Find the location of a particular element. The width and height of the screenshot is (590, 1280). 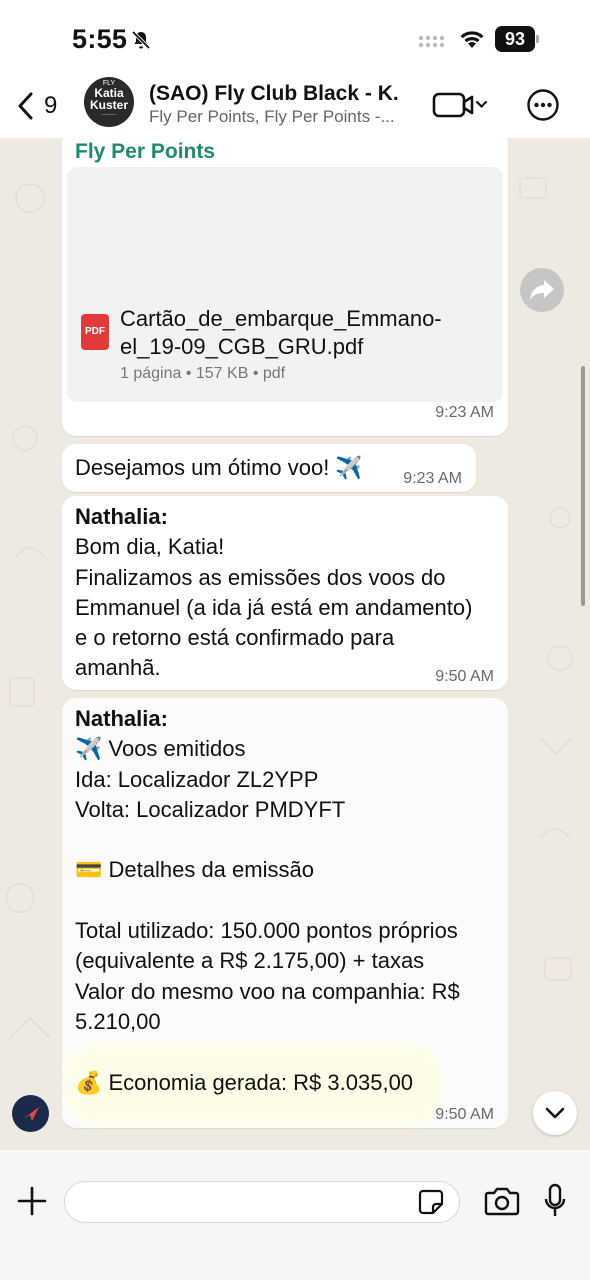

battery-nub is located at coordinates (537, 39).